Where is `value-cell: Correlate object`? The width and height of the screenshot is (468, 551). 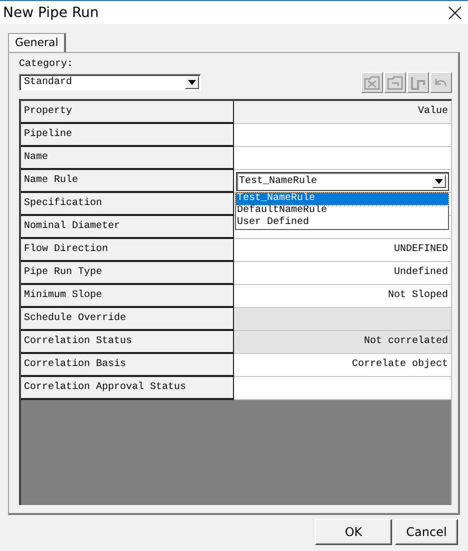
value-cell: Correlate object is located at coordinates (342, 365).